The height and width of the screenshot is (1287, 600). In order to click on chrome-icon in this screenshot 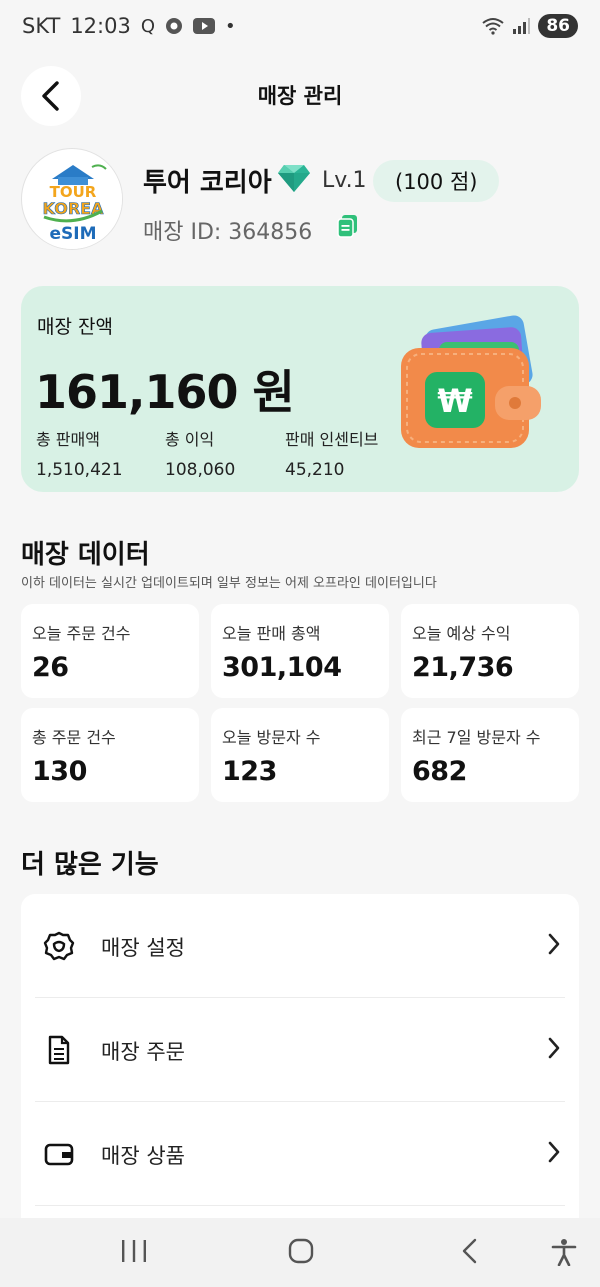, I will do `click(174, 26)`.